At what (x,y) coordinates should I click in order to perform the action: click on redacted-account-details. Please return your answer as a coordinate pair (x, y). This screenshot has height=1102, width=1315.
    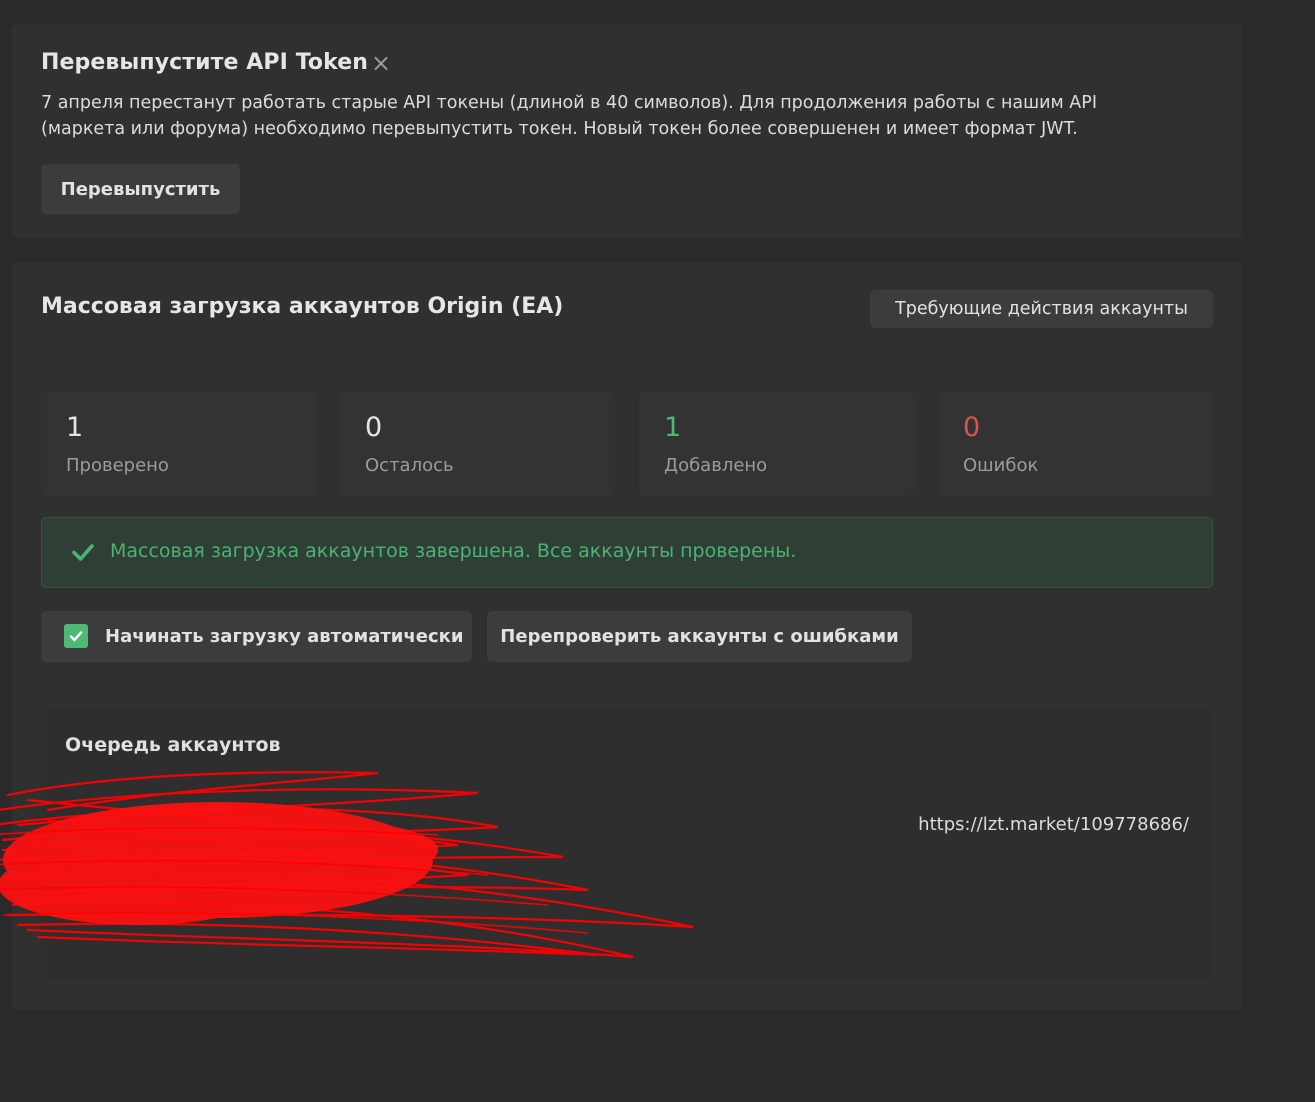
    Looking at the image, I should click on (67, 850).